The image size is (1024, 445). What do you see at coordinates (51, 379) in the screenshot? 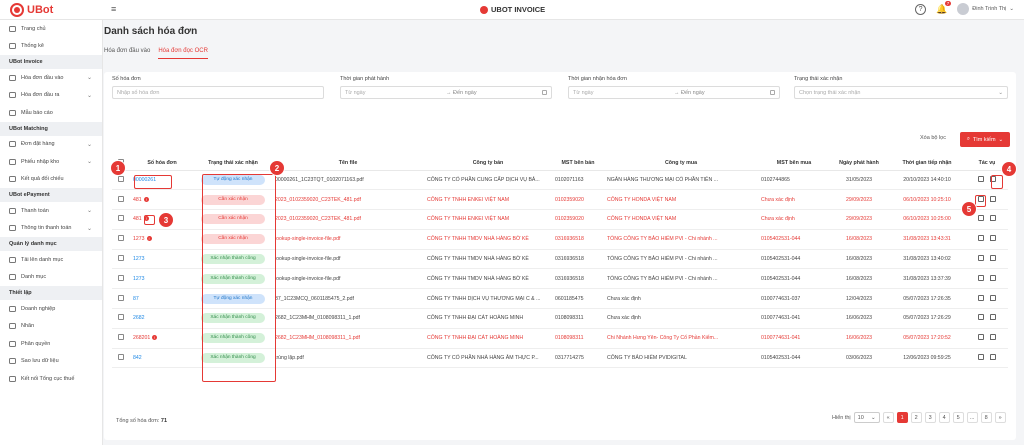
I see `sidebar-item: Kết nối Tổng cục thuế` at bounding box center [51, 379].